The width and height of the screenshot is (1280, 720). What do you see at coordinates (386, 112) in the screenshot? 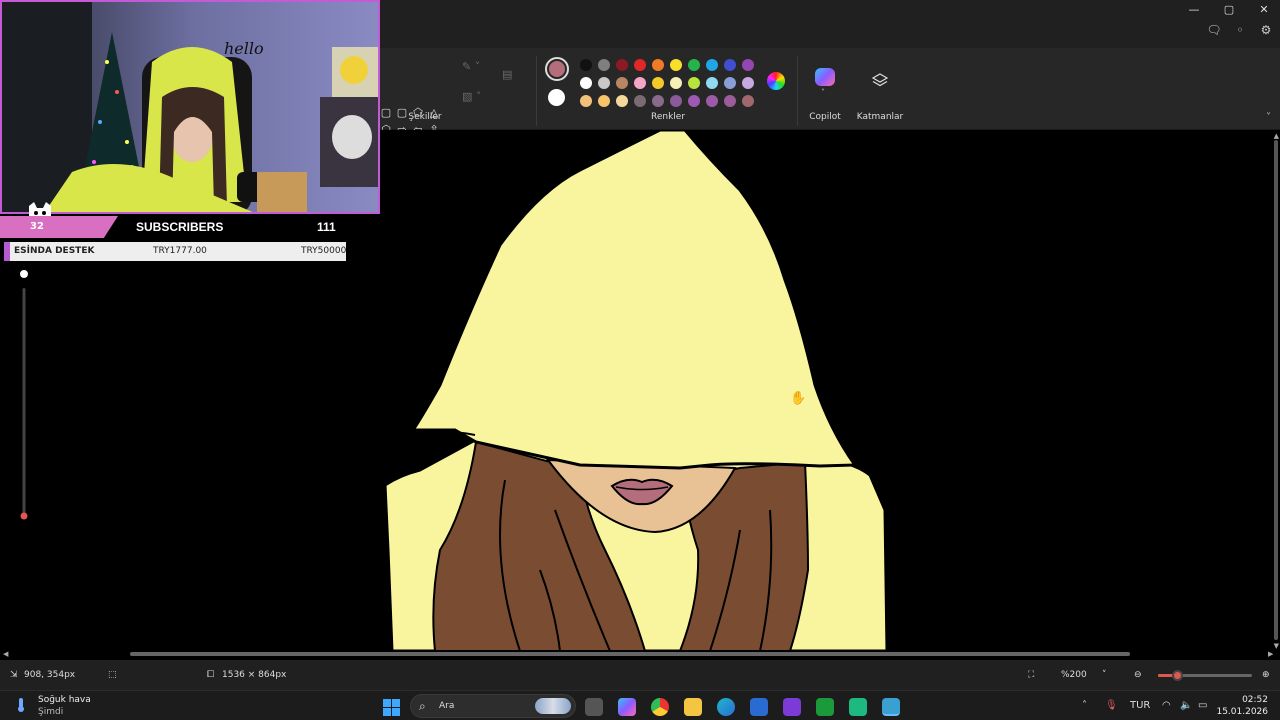
I see `shape-tool-icon: ▢` at bounding box center [386, 112].